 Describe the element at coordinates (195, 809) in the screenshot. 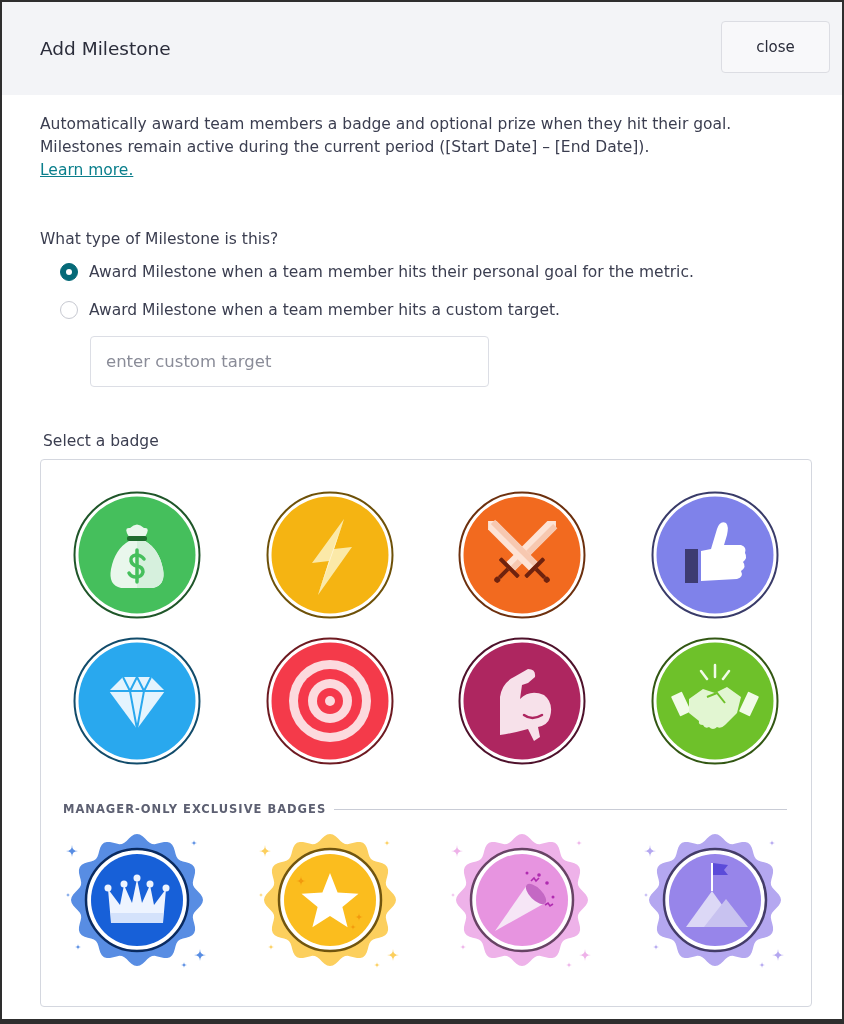

I see `exclusive-badges-heading: MANAGER-ONLY EXCLUSIVE BADGES` at that location.